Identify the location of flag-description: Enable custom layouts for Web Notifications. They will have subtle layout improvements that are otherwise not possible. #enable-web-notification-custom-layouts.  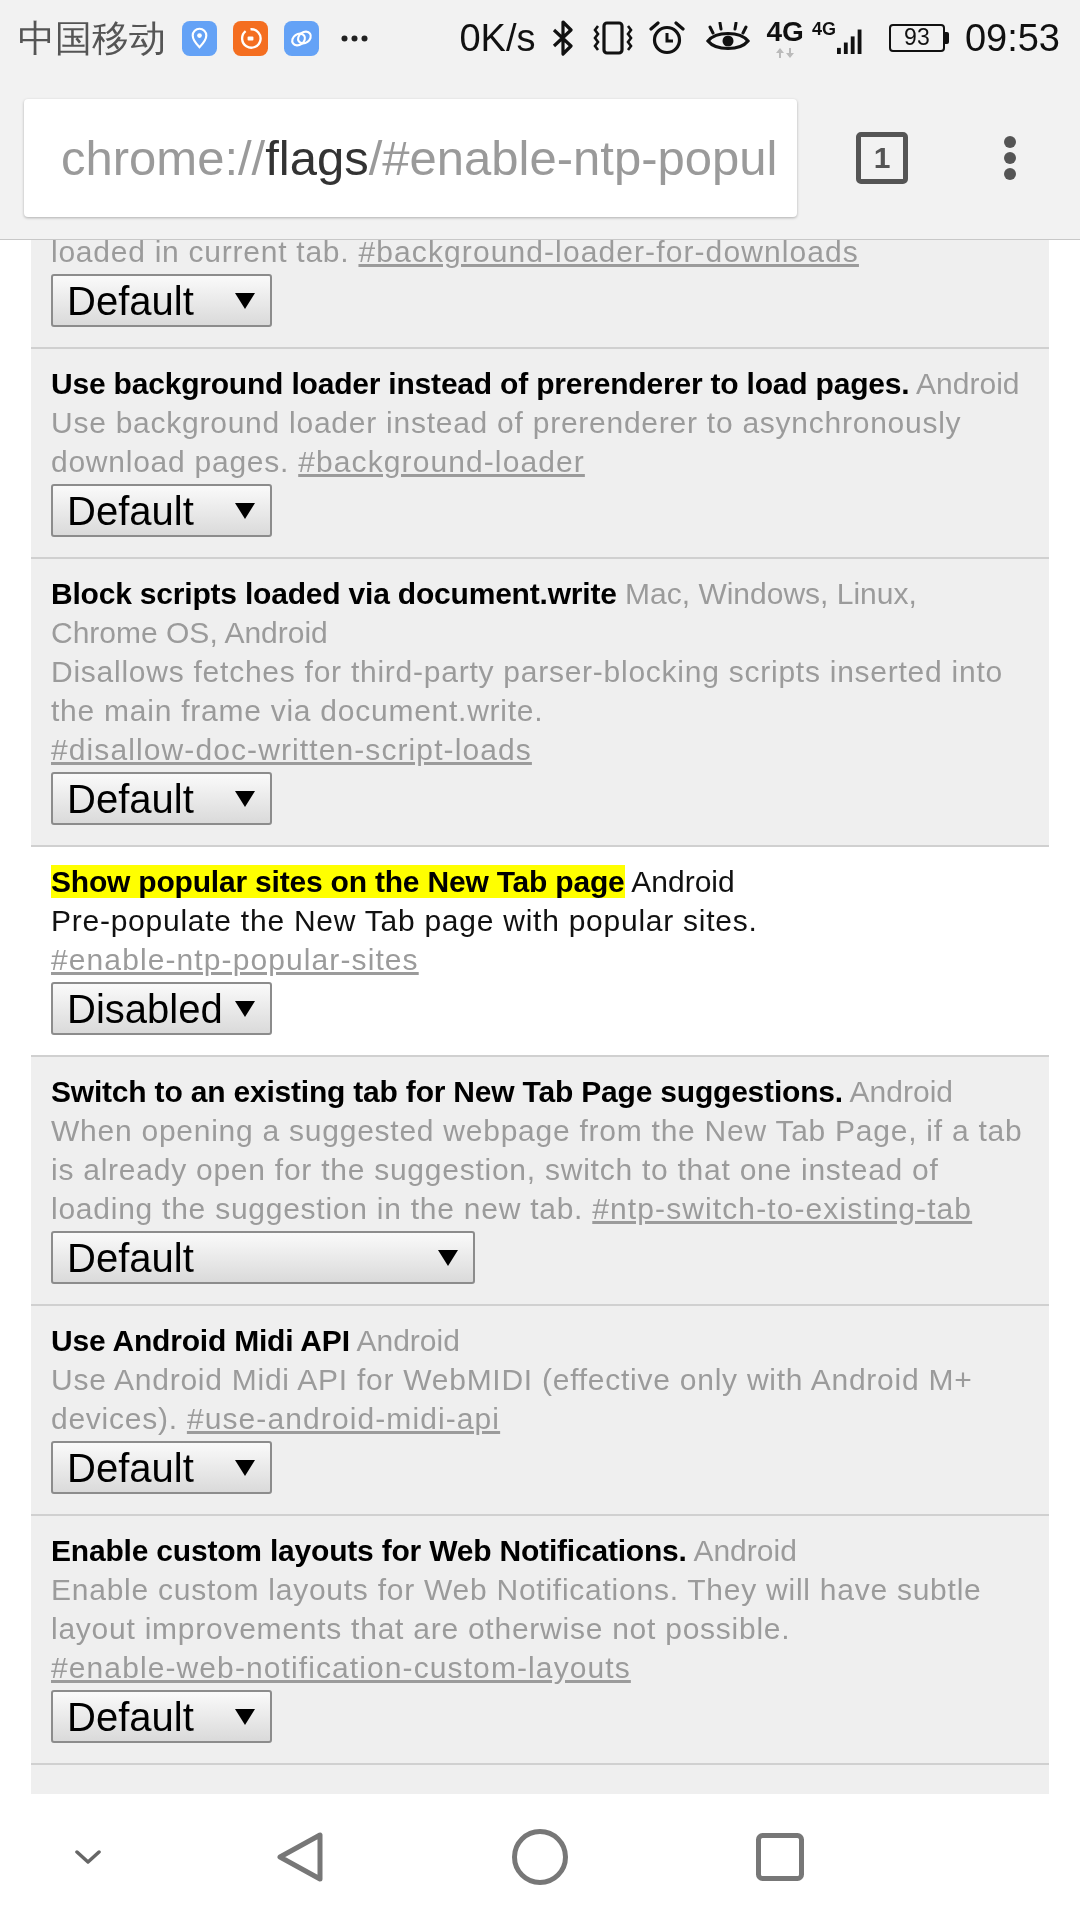
(517, 1629).